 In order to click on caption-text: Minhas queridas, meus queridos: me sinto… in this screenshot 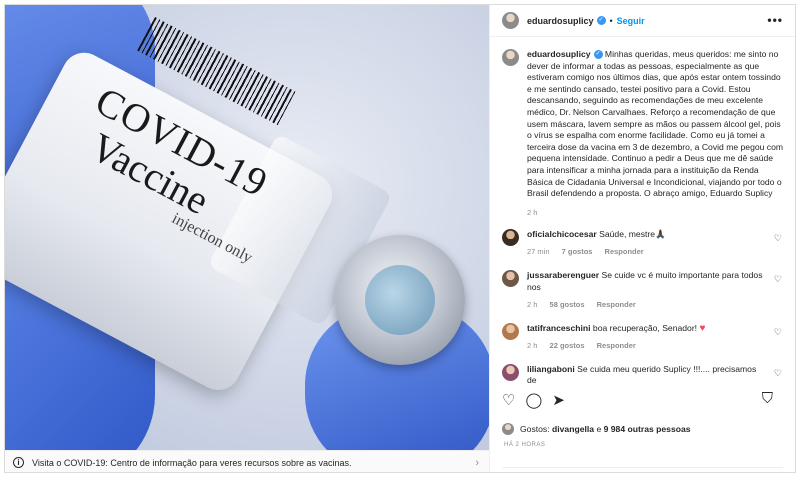, I will do `click(655, 124)`.